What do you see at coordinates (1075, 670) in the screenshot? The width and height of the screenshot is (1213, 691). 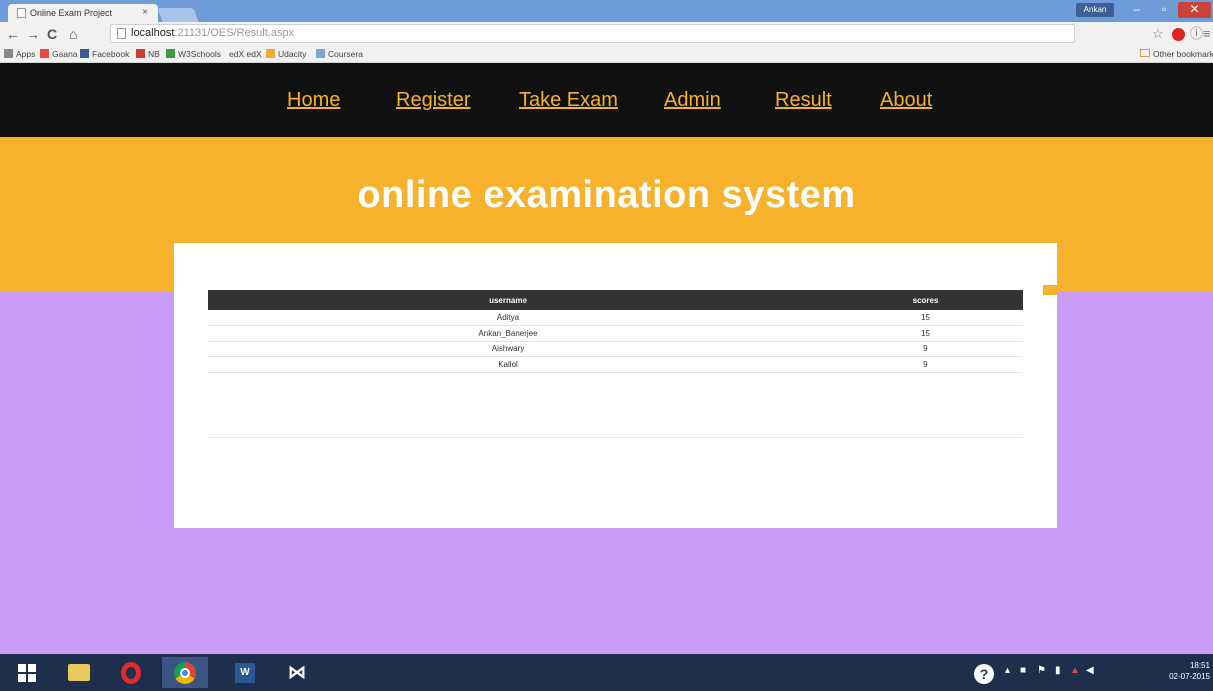 I see `warning-icon: ▲` at bounding box center [1075, 670].